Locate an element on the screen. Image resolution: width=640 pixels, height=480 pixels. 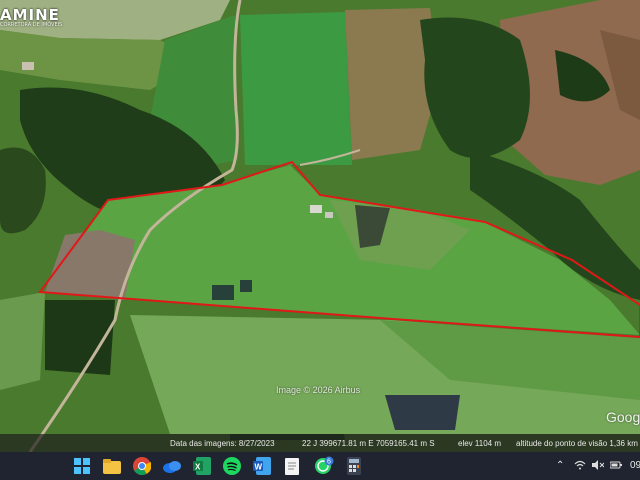
clock: 09 is located at coordinates (635, 465).